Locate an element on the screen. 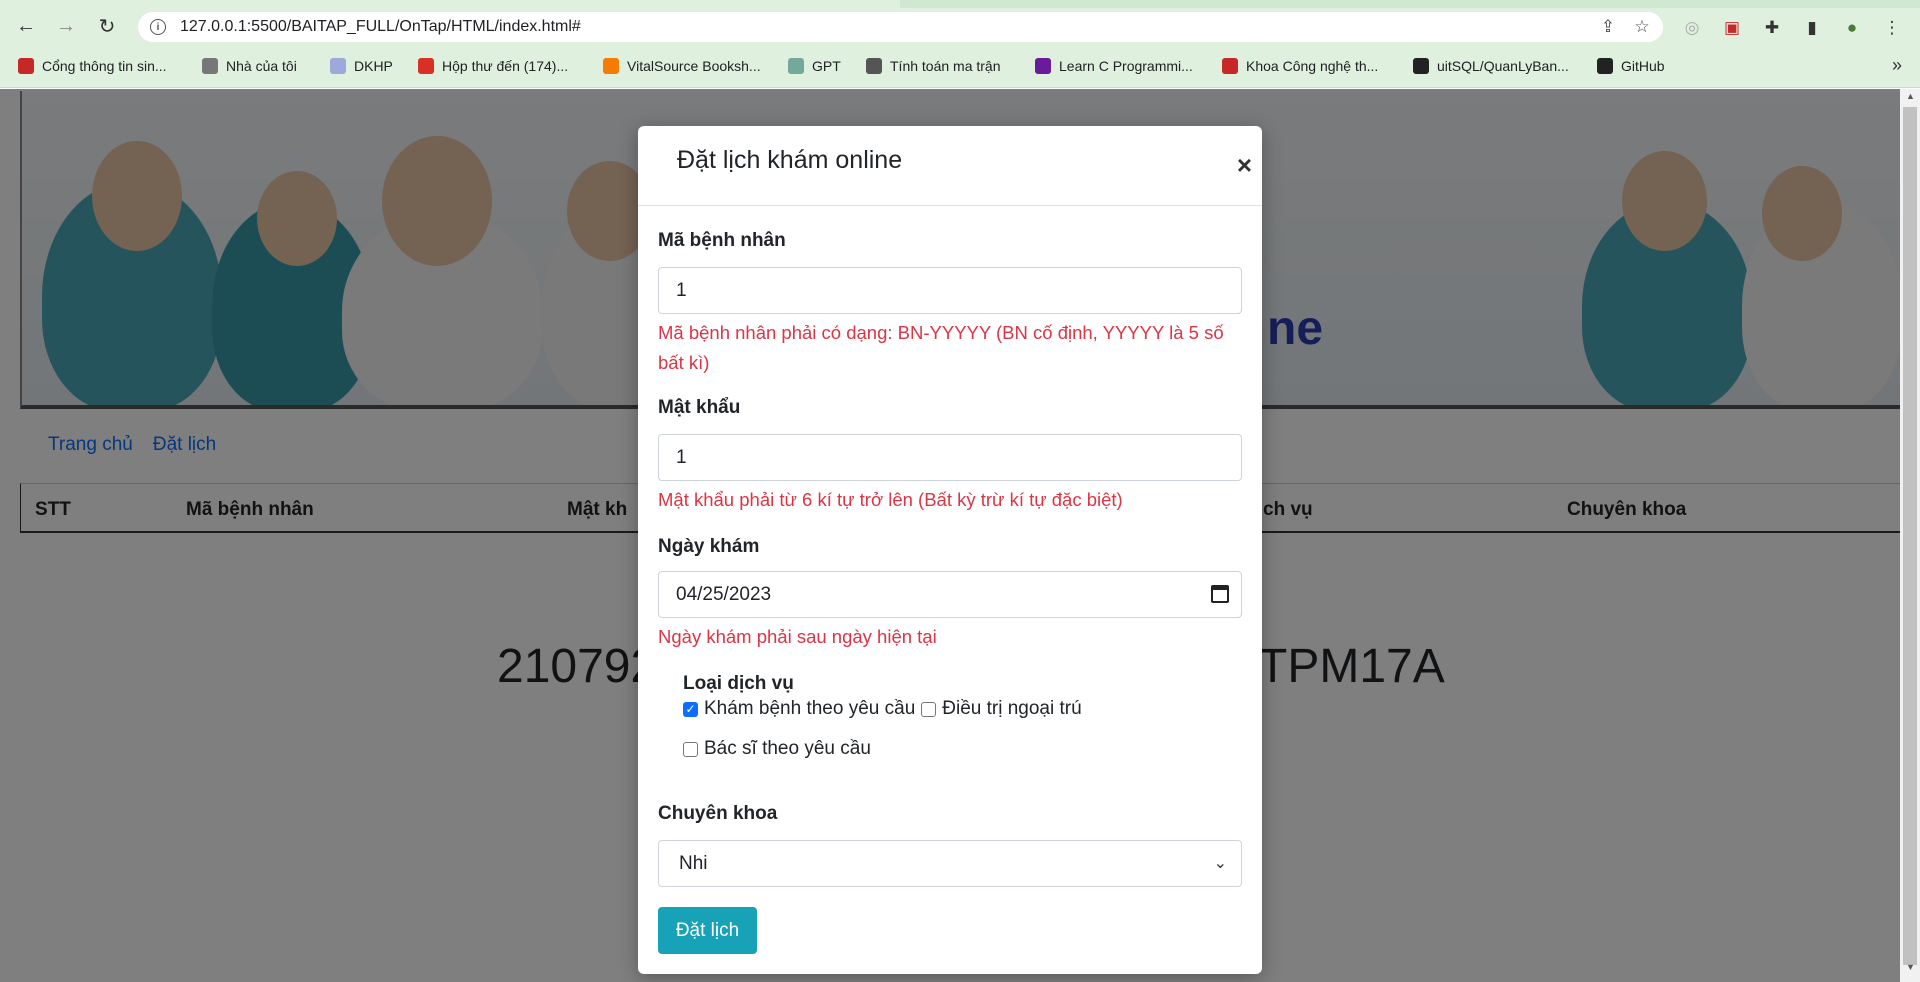  bookmark-item: Nhà của tôi is located at coordinates (249, 66).